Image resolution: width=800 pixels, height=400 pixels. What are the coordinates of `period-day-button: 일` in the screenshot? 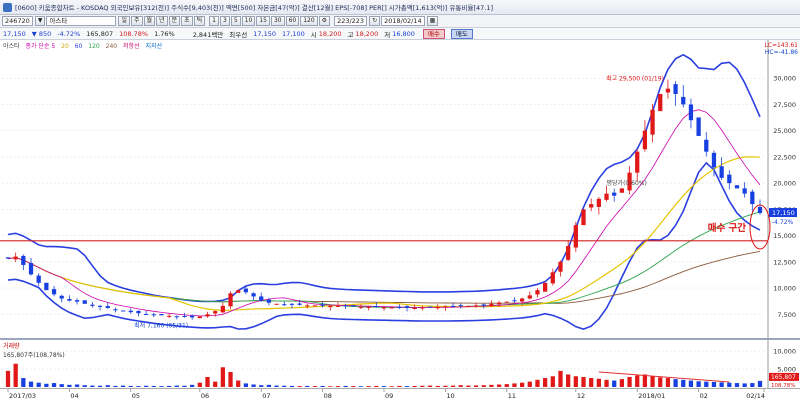 It's located at (124, 21).